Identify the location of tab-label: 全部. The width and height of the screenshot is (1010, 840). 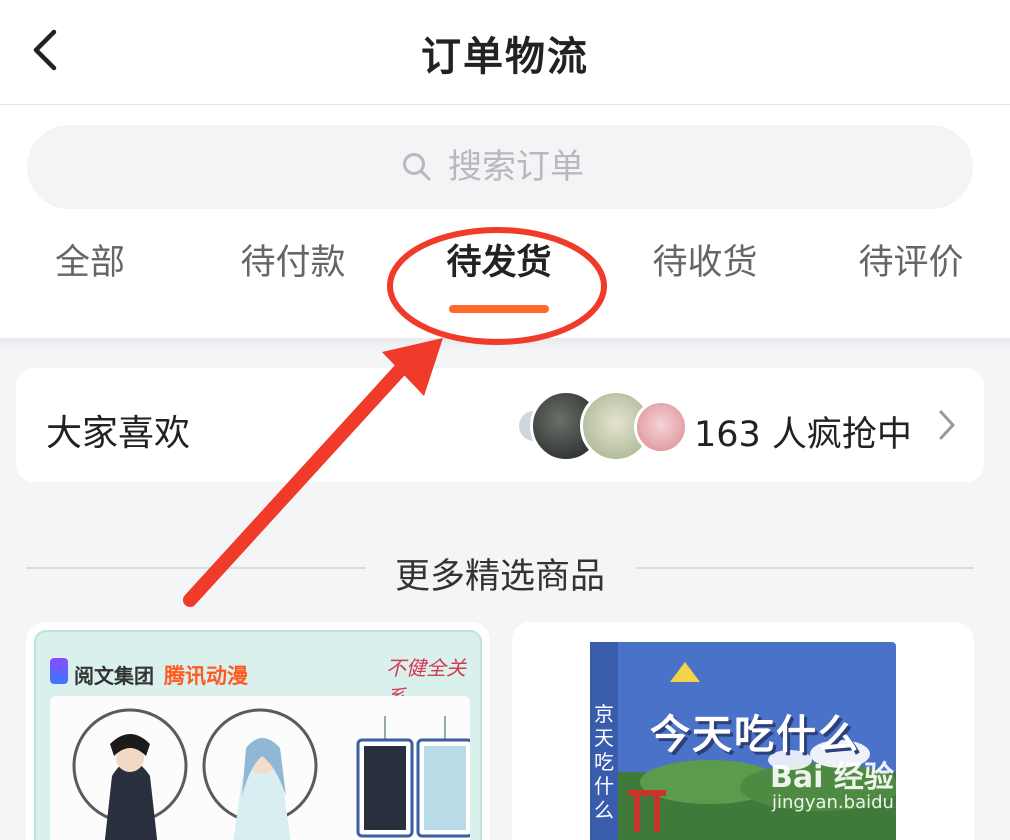
(89, 263).